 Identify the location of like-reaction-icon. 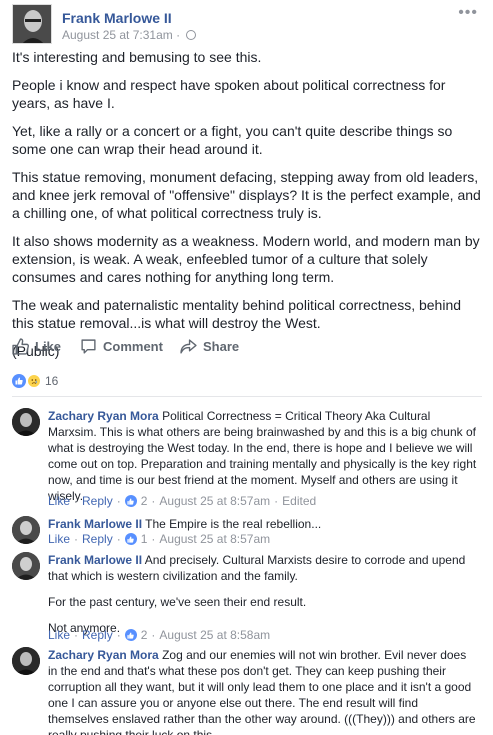
(19, 381).